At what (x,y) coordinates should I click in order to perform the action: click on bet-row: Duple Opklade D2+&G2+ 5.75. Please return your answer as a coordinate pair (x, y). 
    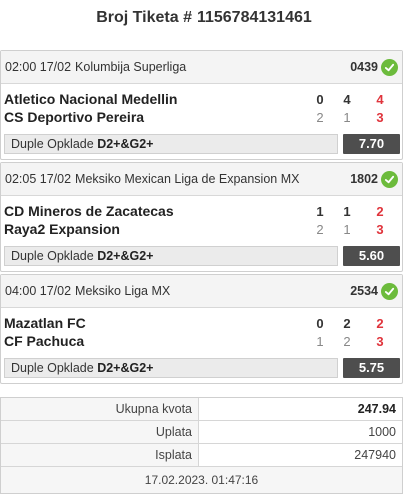
    Looking at the image, I should click on (202, 369).